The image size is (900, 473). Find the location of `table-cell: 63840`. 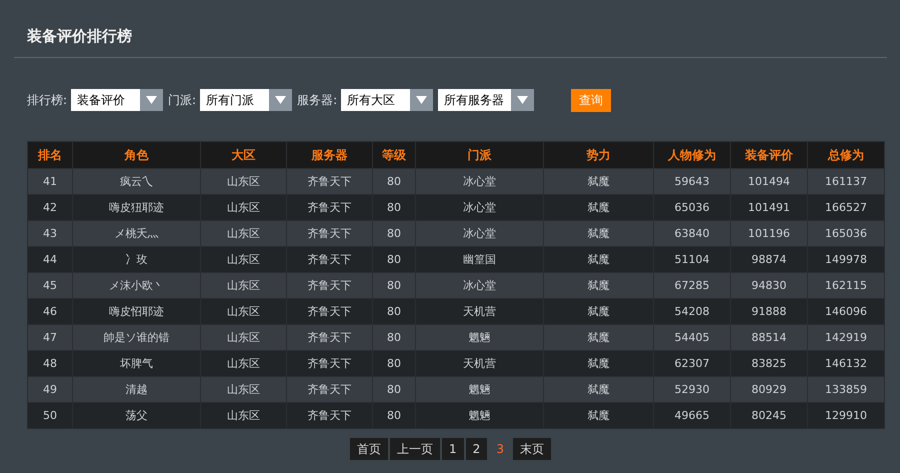

table-cell: 63840 is located at coordinates (692, 233).